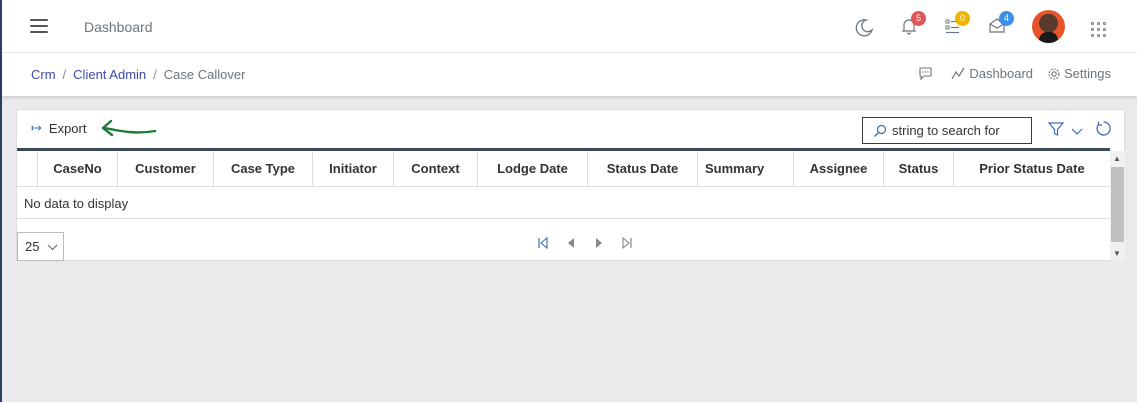 The width and height of the screenshot is (1137, 402). I want to click on tasks-badge: 0, so click(962, 18).